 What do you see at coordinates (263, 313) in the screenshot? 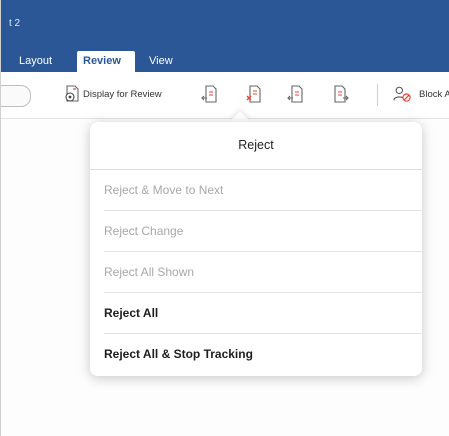
I see `menu-item-reject-all: Reject All` at bounding box center [263, 313].